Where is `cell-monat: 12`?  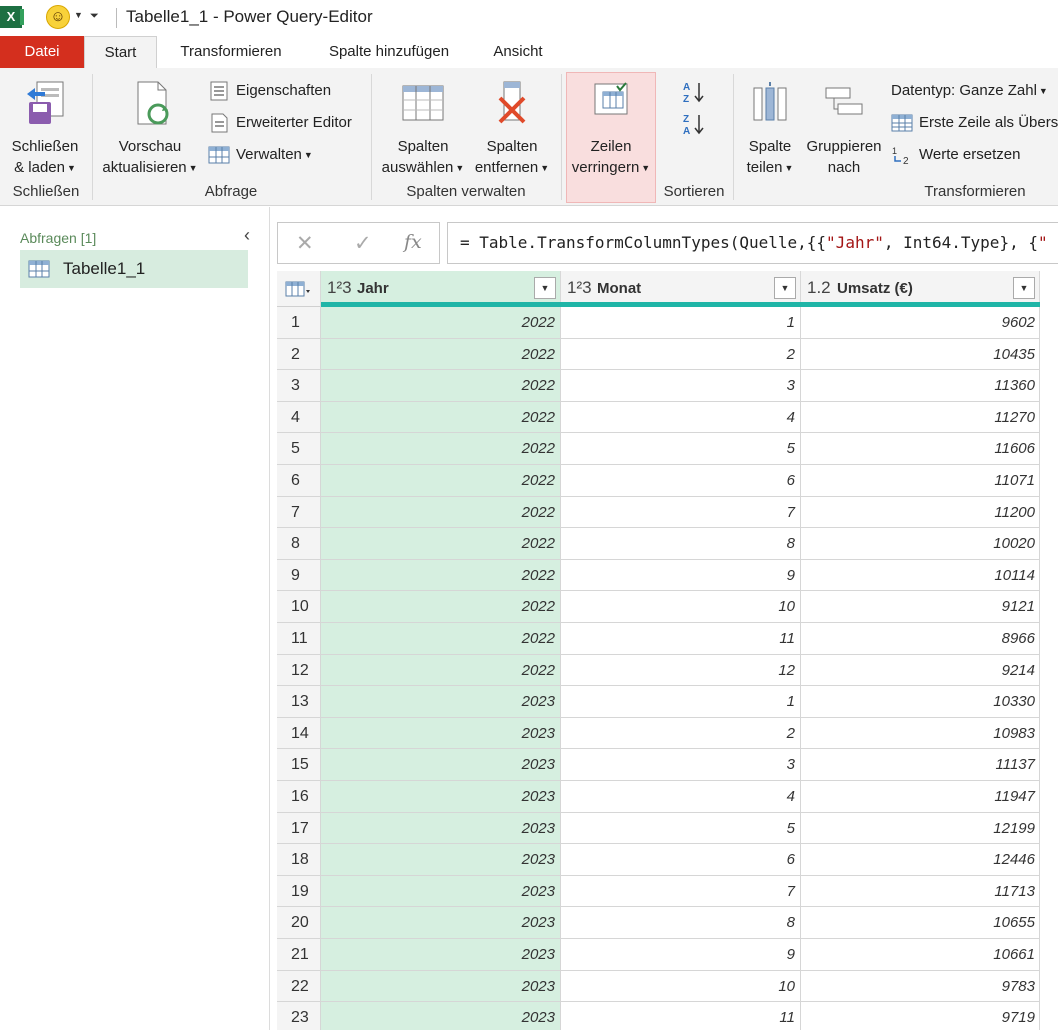 cell-monat: 12 is located at coordinates (681, 670).